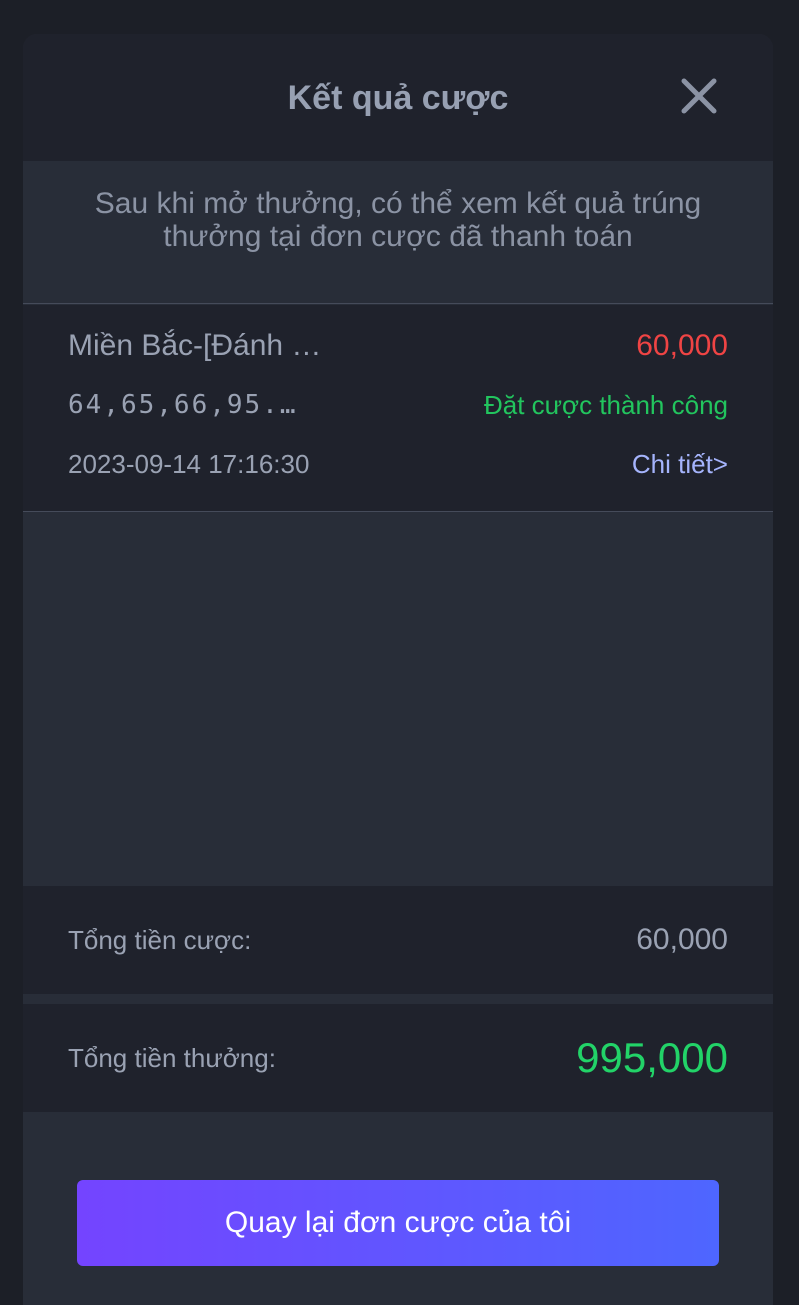 Image resolution: width=799 pixels, height=1305 pixels. I want to click on bet-status: Đặt cược thành công, so click(605, 405).